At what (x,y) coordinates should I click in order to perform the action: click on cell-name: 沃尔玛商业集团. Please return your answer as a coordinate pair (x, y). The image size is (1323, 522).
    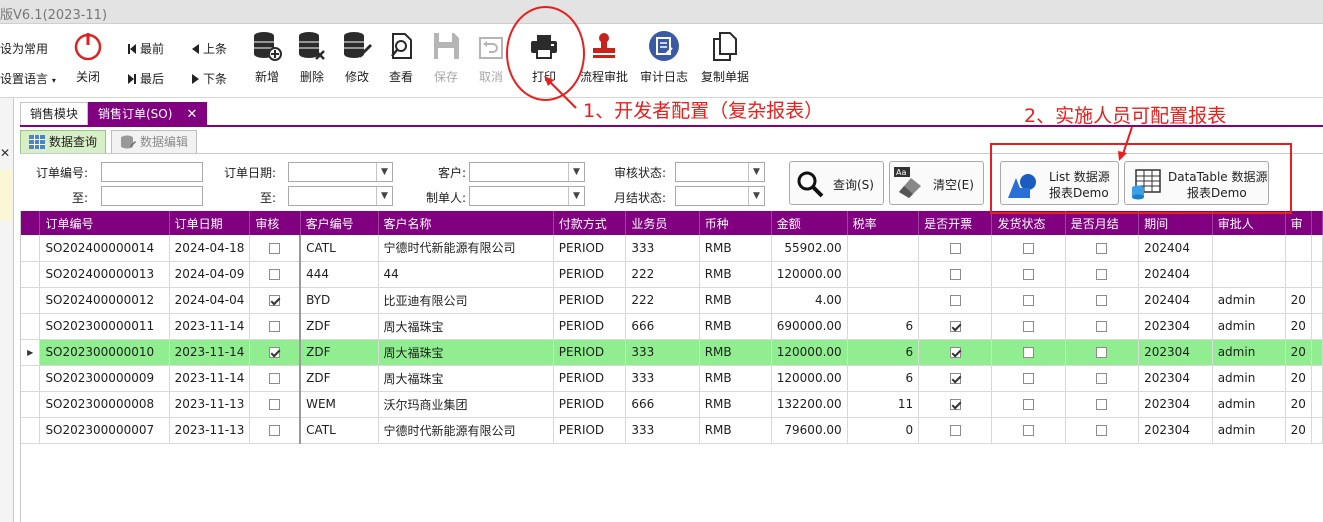
    Looking at the image, I should click on (466, 404).